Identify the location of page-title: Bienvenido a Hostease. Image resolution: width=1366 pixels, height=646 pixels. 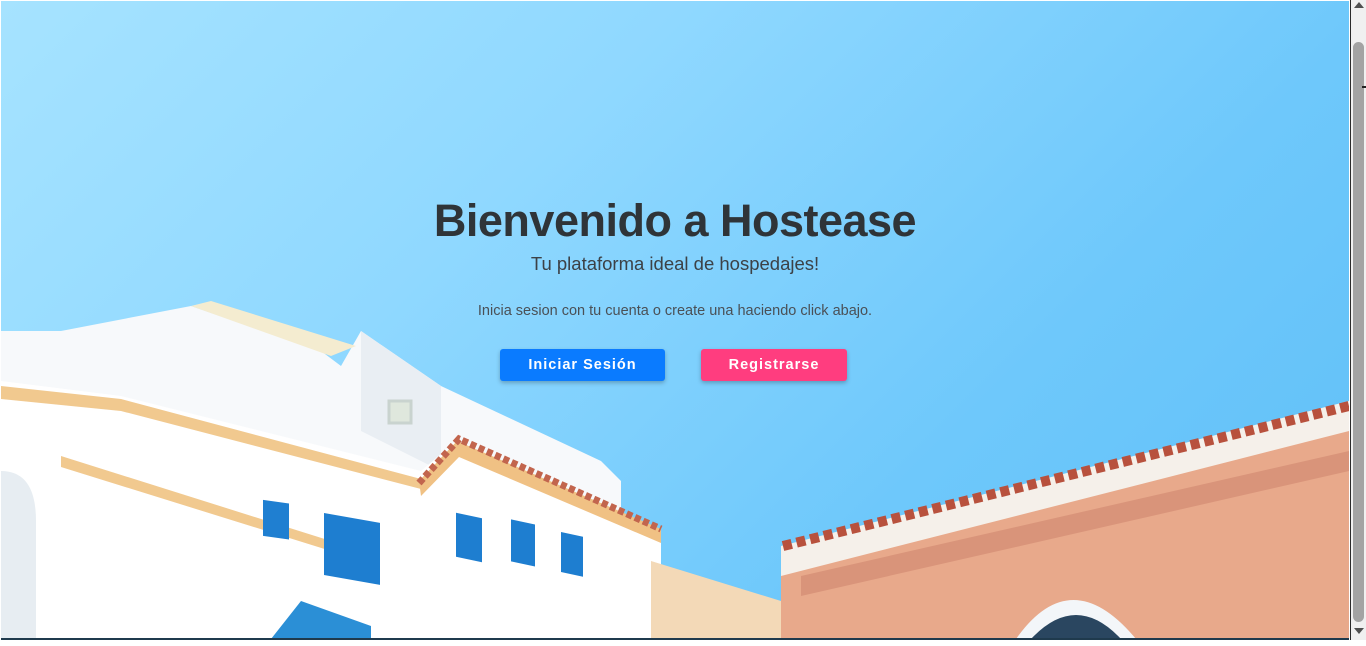
(675, 220).